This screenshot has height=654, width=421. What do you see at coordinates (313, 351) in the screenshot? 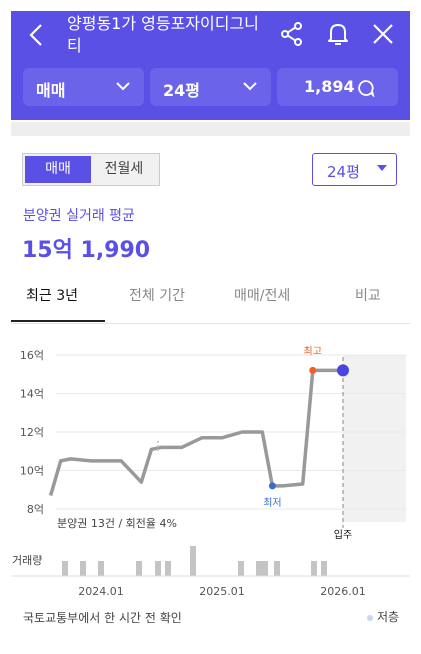
I see `highest-label: 최고` at bounding box center [313, 351].